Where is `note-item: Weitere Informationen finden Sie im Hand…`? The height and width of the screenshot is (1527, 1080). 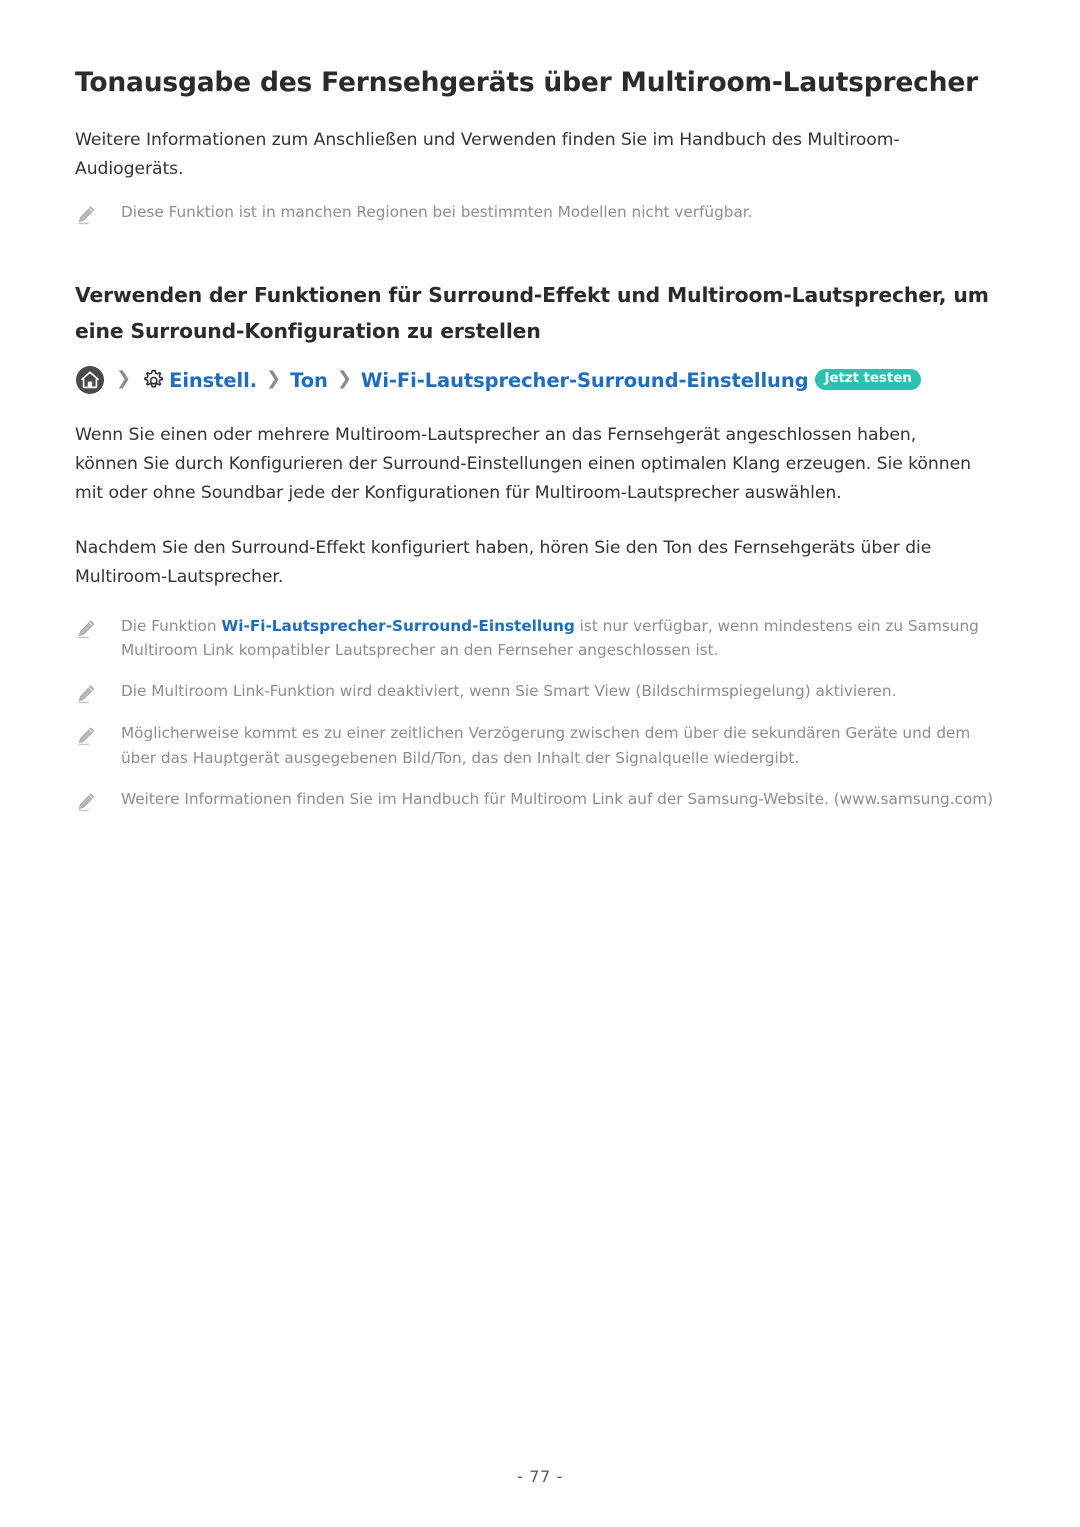
note-item: Weitere Informationen finden Sie im Hand… is located at coordinates (540, 792).